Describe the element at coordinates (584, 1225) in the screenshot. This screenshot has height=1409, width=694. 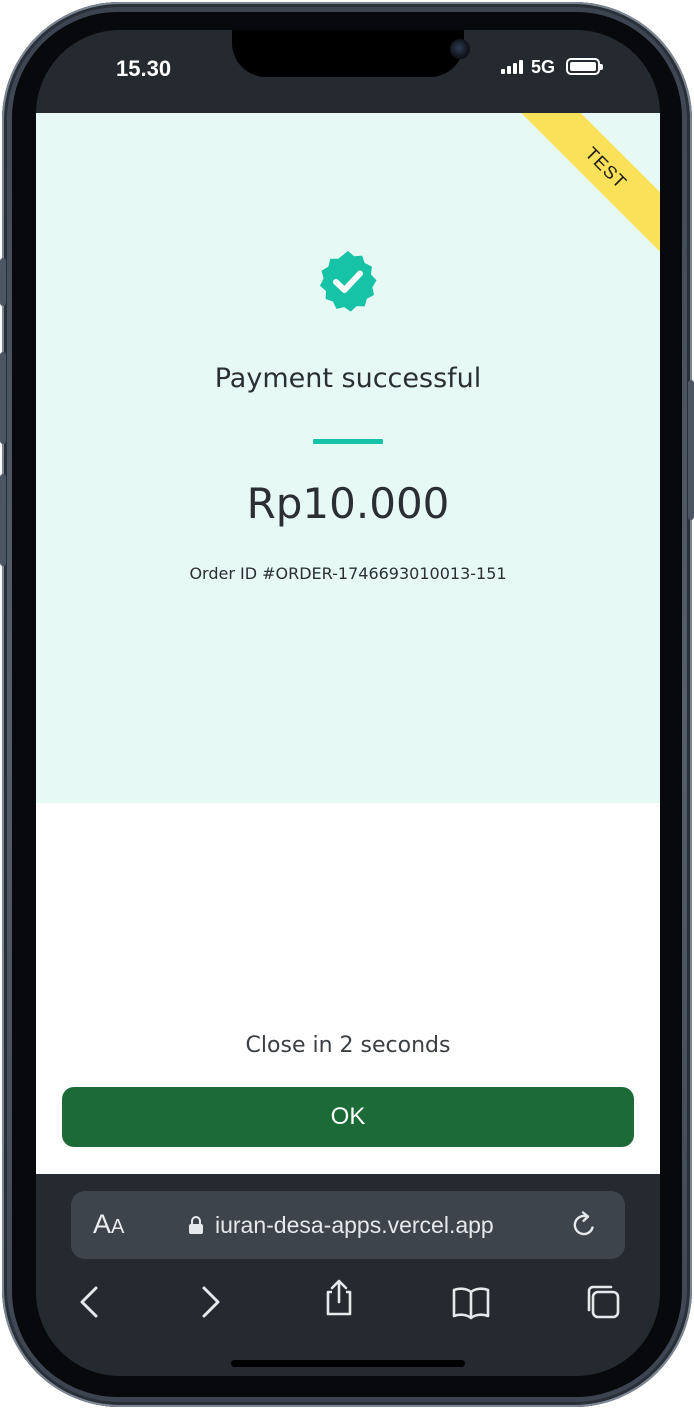
I see `reload-icon` at that location.